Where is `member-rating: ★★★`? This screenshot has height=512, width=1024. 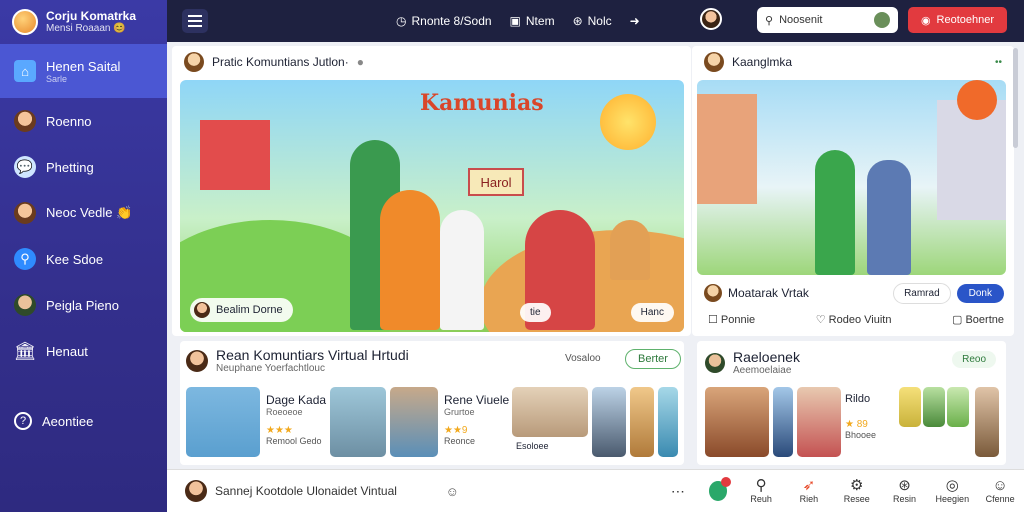 member-rating: ★★★ is located at coordinates (279, 430).